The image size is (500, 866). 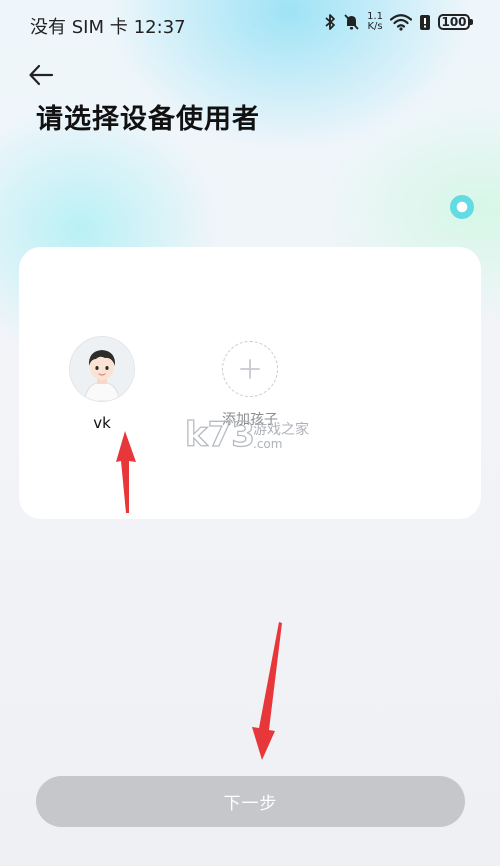 What do you see at coordinates (159, 27) in the screenshot?
I see `clock-text: 12:37` at bounding box center [159, 27].